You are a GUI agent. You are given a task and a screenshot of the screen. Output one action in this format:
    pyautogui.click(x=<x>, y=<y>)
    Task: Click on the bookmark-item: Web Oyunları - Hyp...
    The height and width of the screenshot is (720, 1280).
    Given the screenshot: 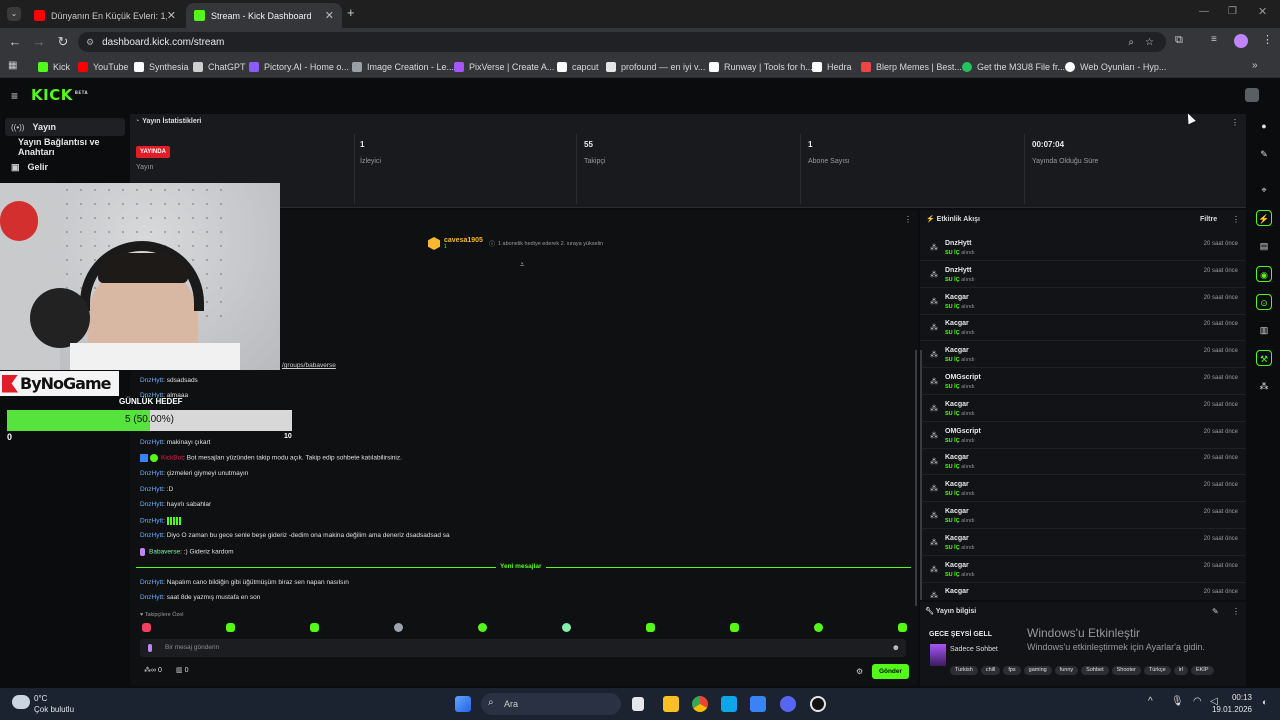 What is the action you would take?
    pyautogui.click(x=1115, y=67)
    